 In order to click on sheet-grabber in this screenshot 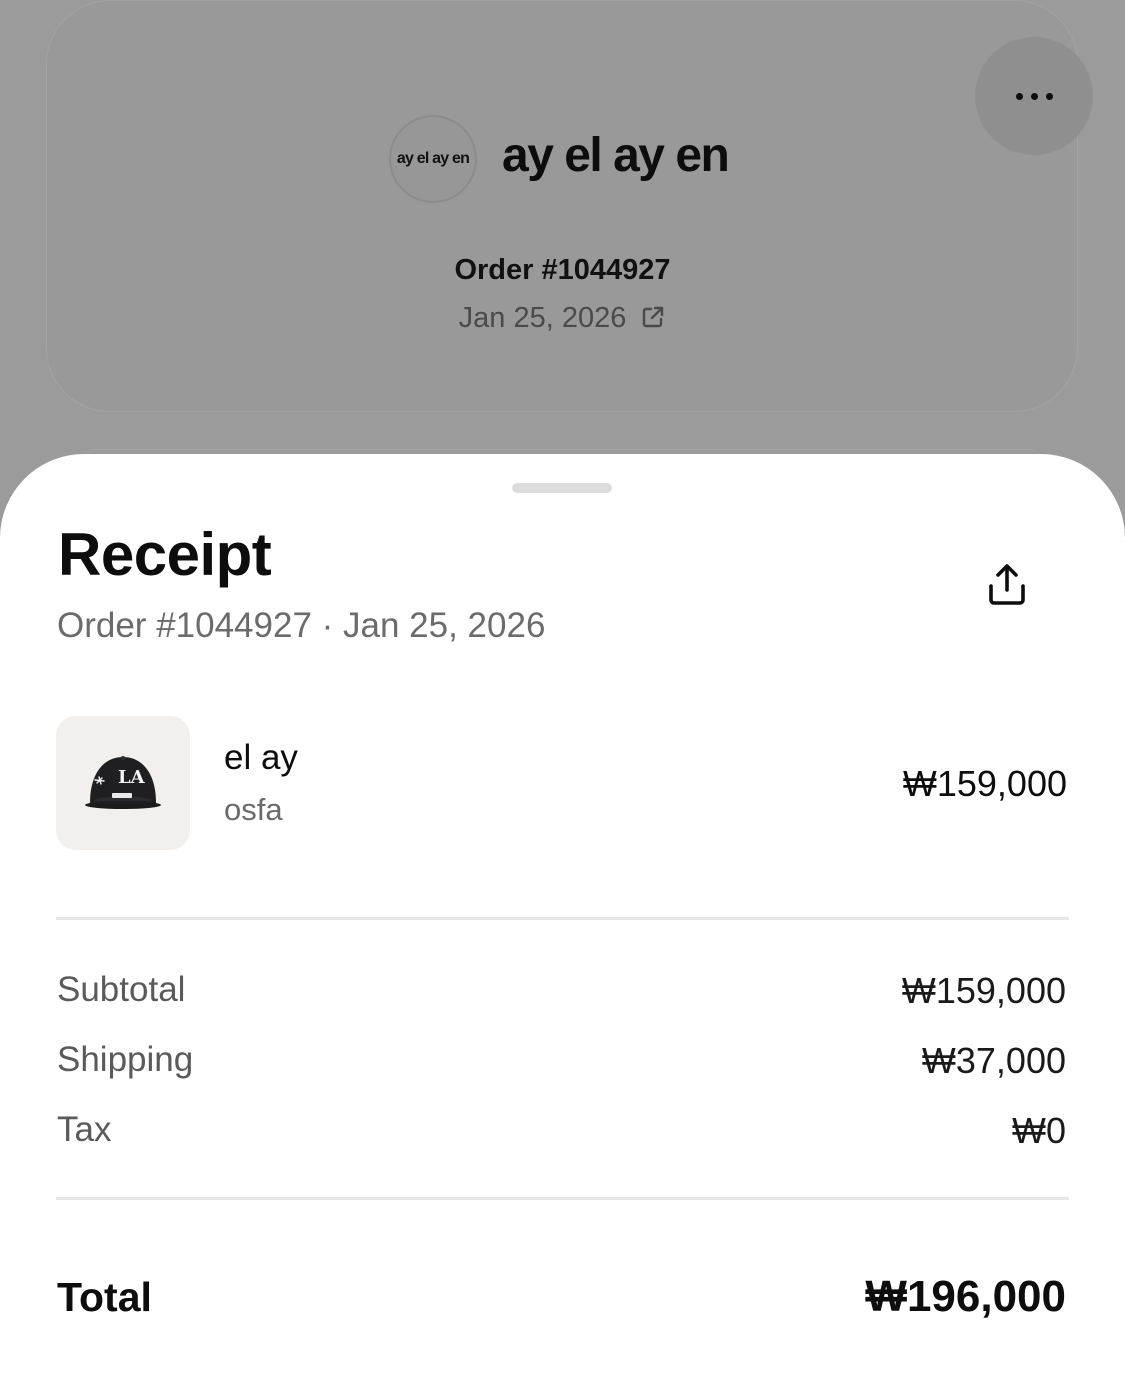, I will do `click(562, 488)`.